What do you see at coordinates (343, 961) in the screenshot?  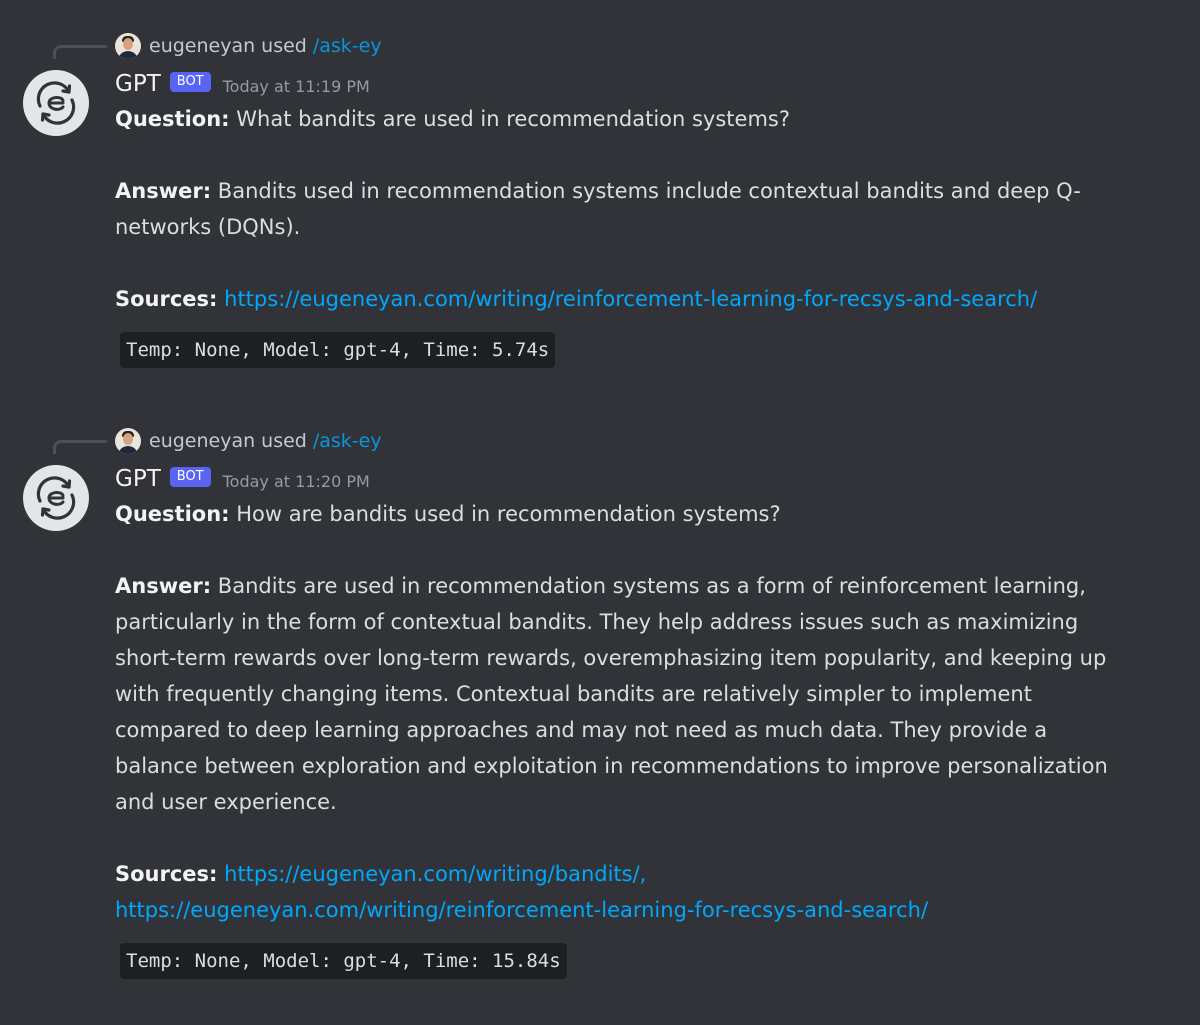 I see `run-meta-code: Temp: None, Model: gpt-4, Time: 15.84s` at bounding box center [343, 961].